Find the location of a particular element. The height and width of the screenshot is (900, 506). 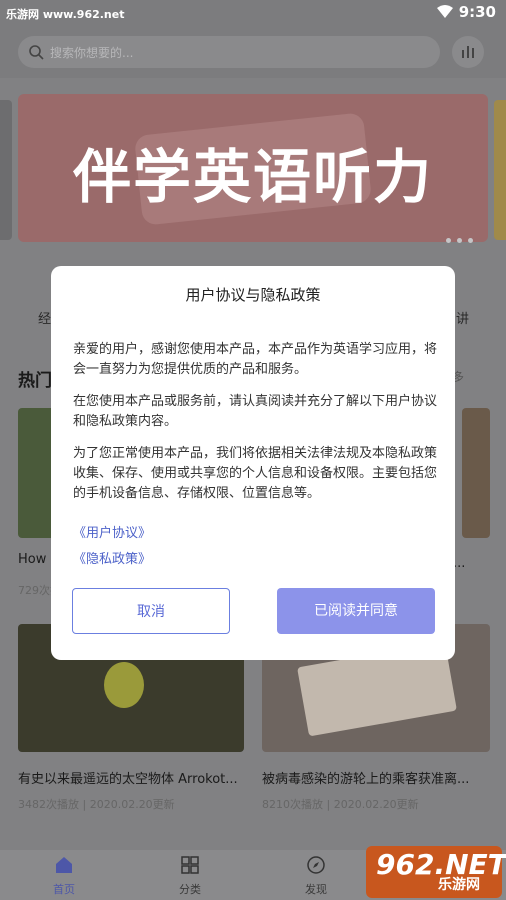

compass-icon is located at coordinates (316, 865).